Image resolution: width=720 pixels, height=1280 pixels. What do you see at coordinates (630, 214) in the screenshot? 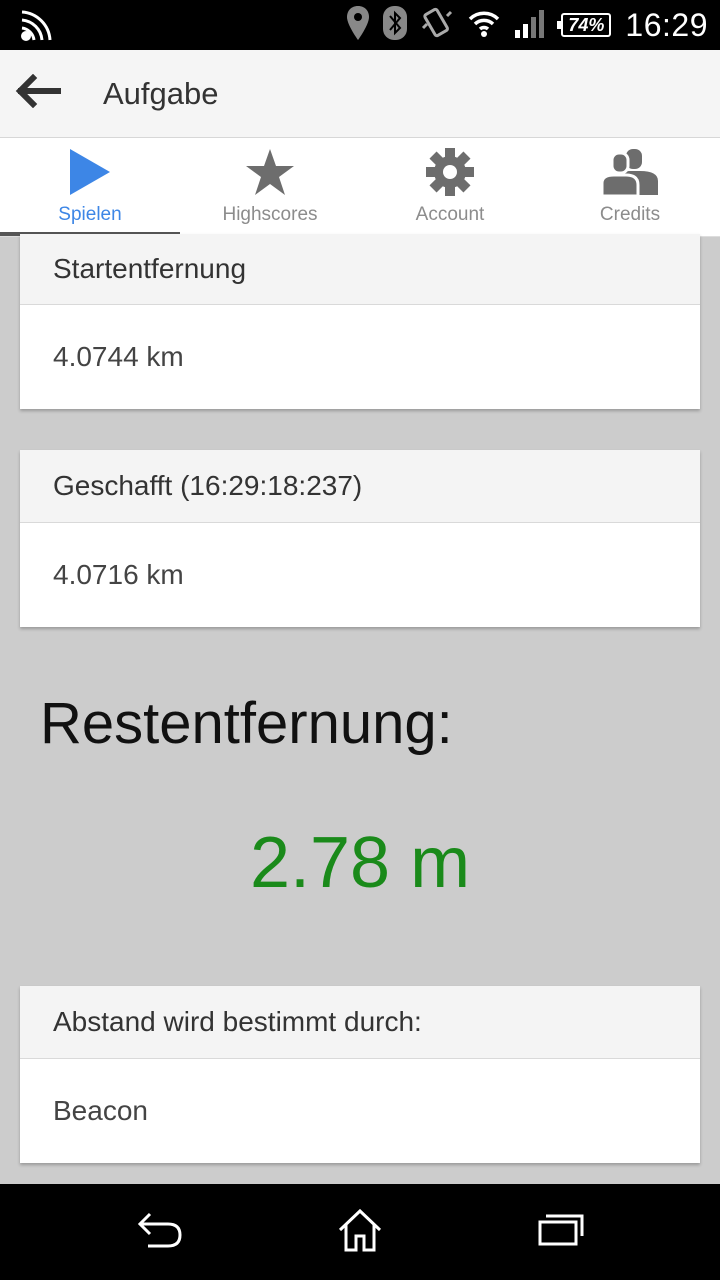
I see `tab-label: Credits` at bounding box center [630, 214].